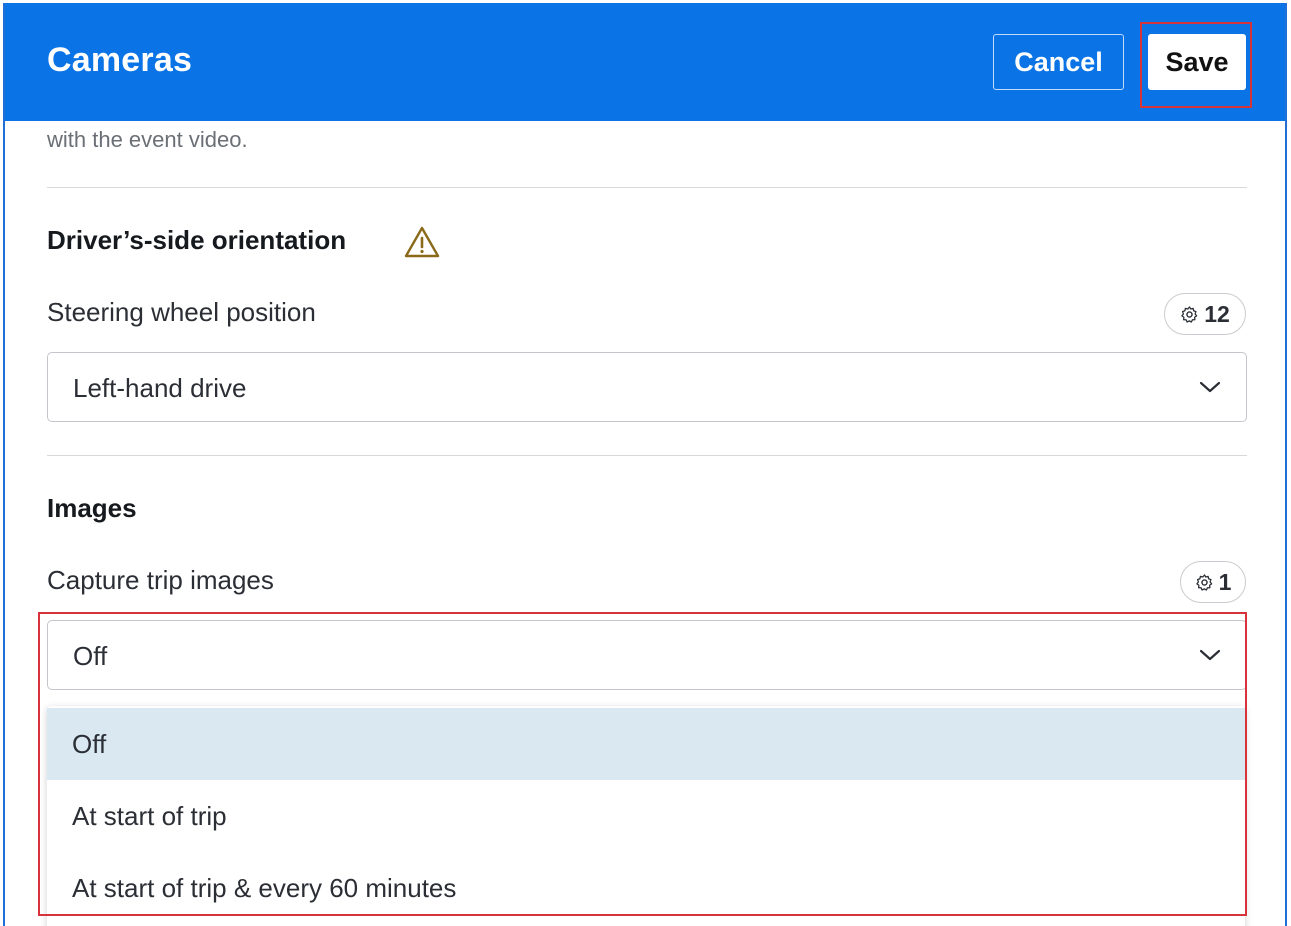 Image resolution: width=1291 pixels, height=926 pixels. What do you see at coordinates (1210, 387) in the screenshot?
I see `chevron-down-icon` at bounding box center [1210, 387].